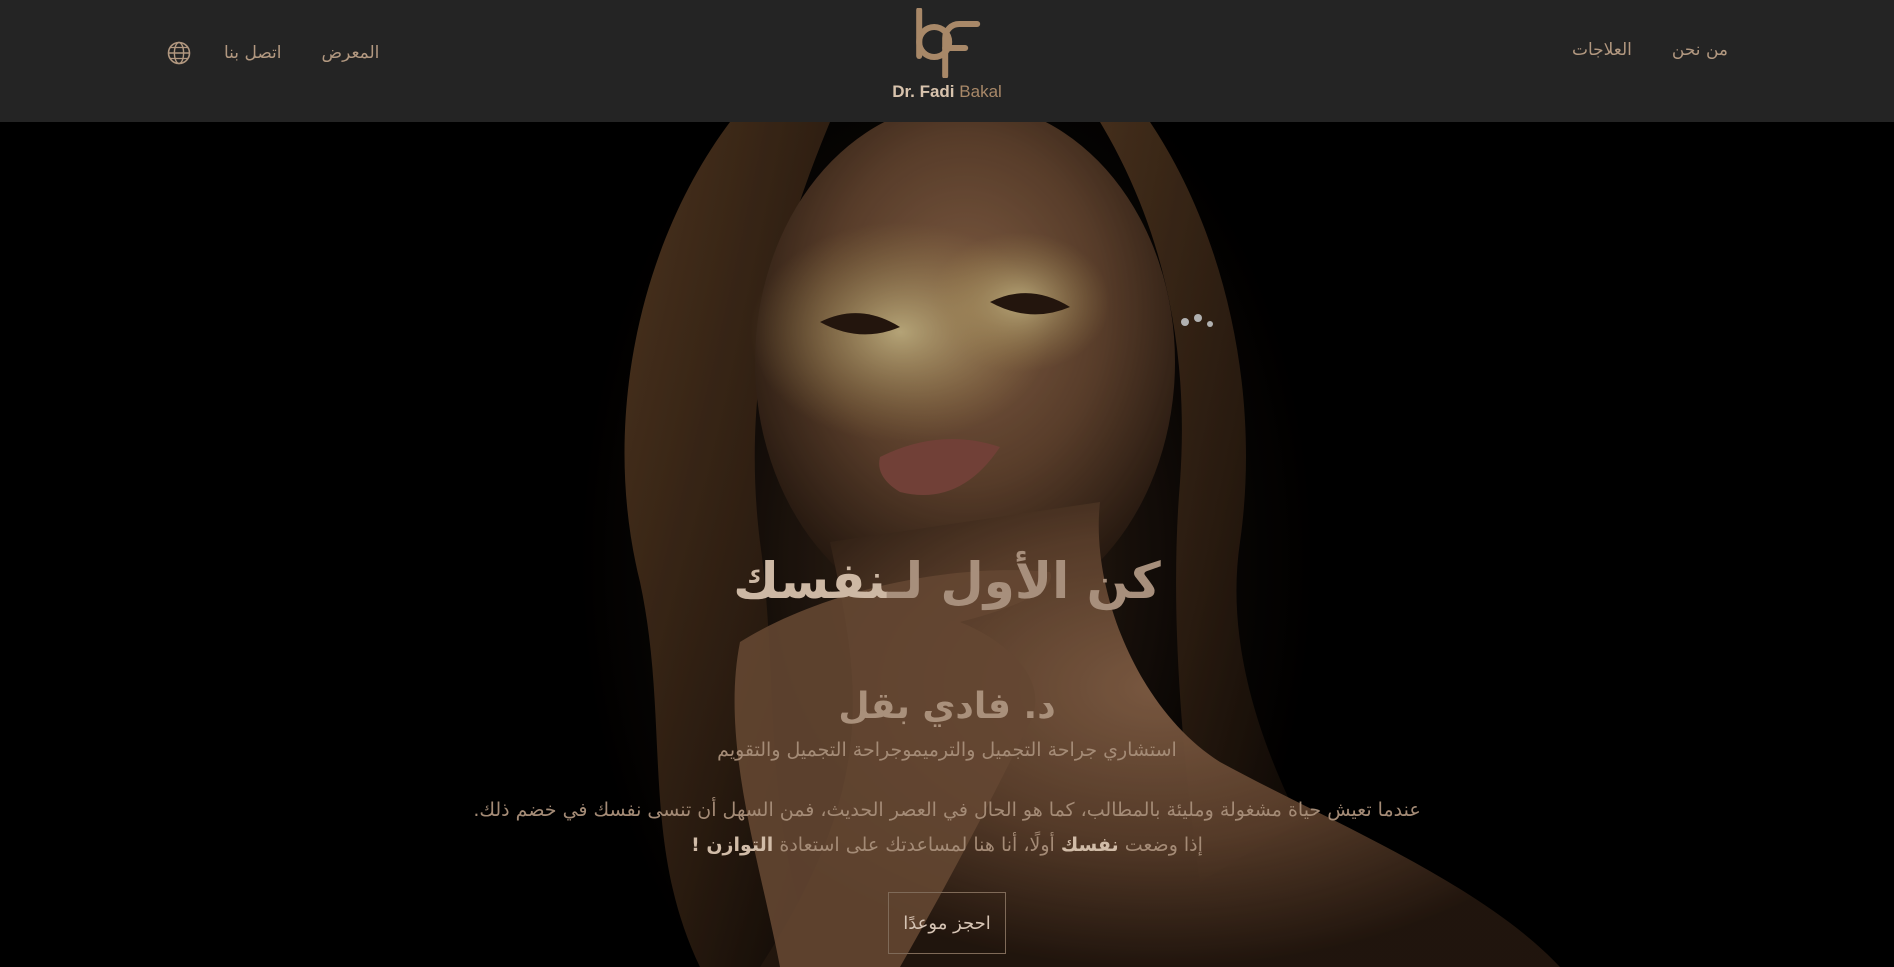 This screenshot has height=967, width=1894. I want to click on hero-tagline: كن الأول لـنفسك, so click(947, 581).